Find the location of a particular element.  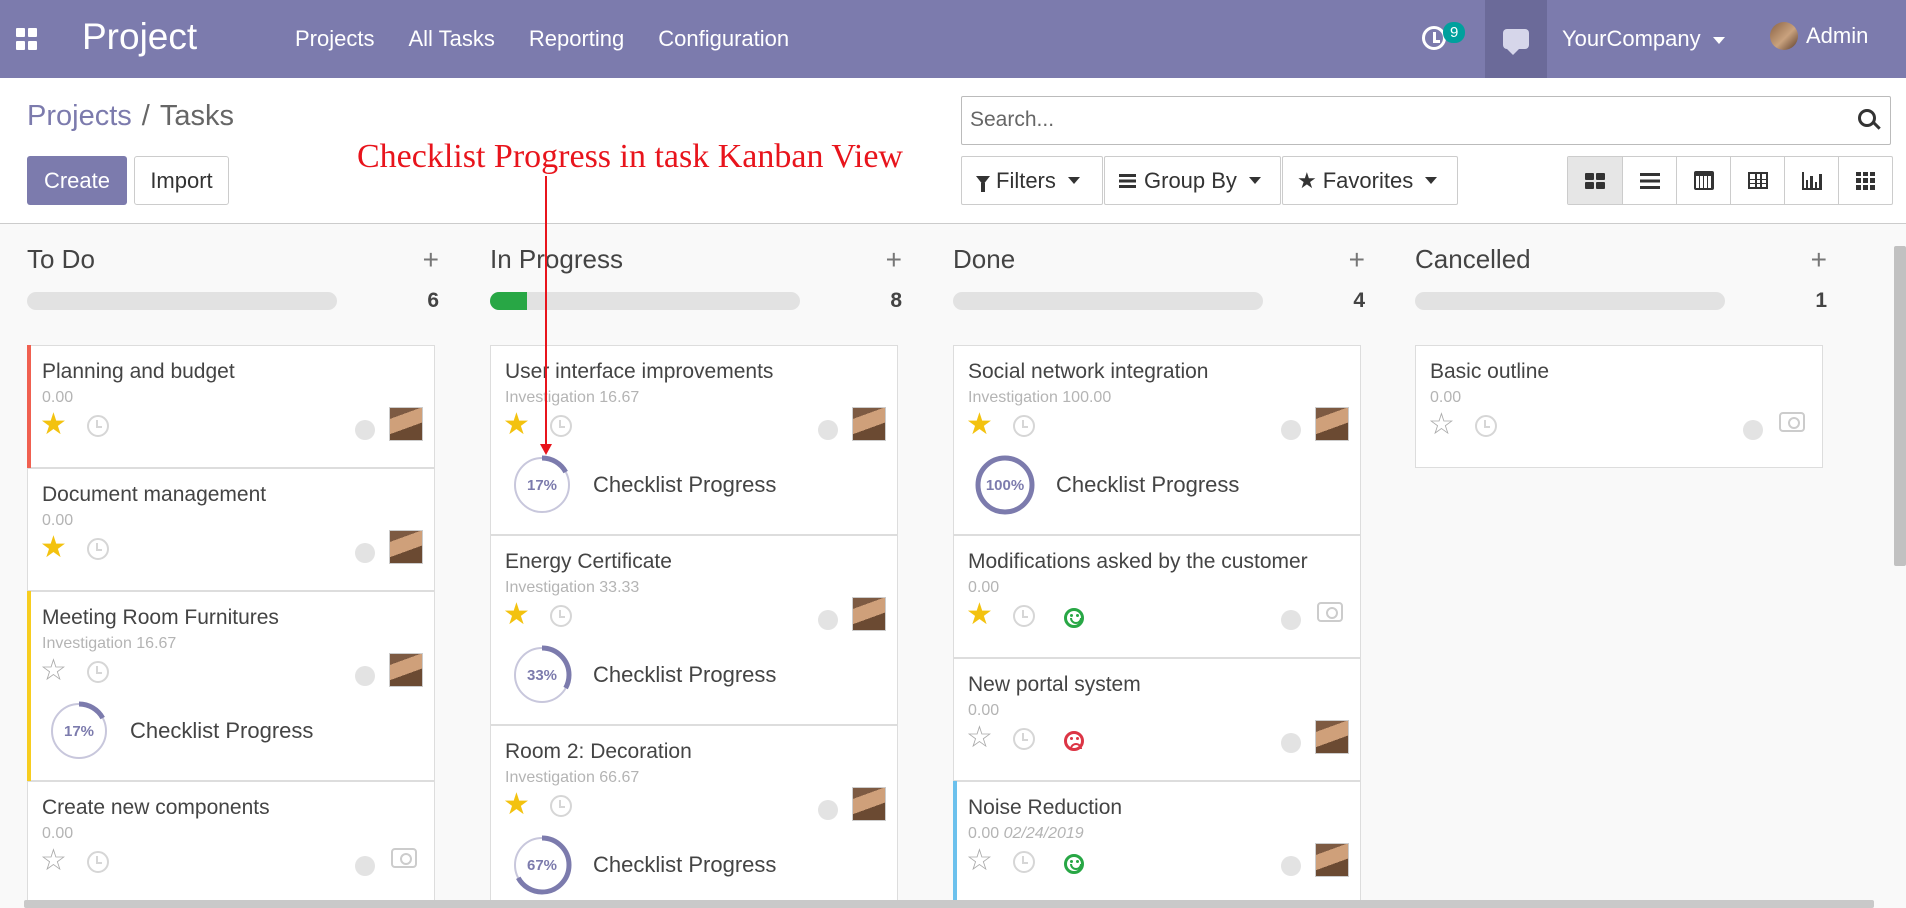

column-title: Cancelled is located at coordinates (1473, 259).